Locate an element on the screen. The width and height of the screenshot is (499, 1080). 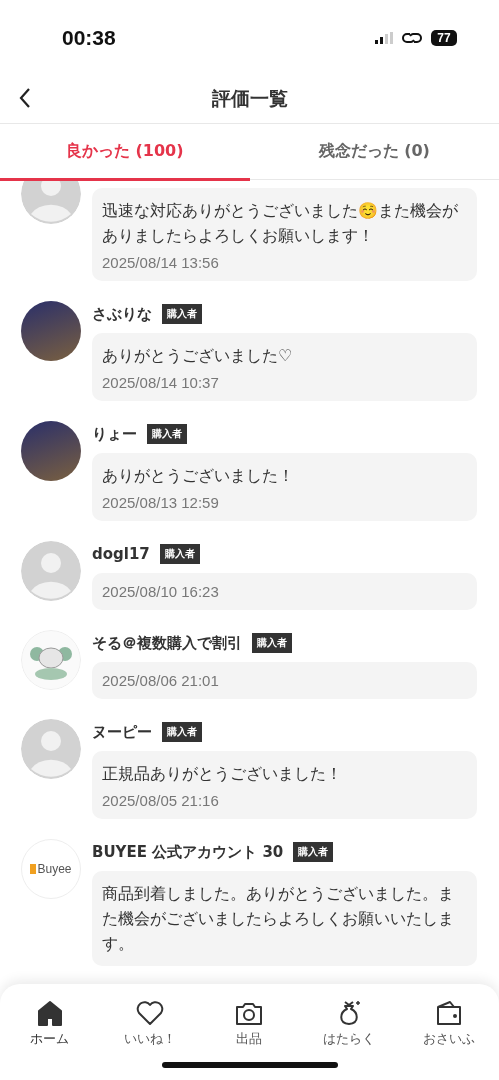
nav-tab: おさいふ is located at coordinates (449, 1039).